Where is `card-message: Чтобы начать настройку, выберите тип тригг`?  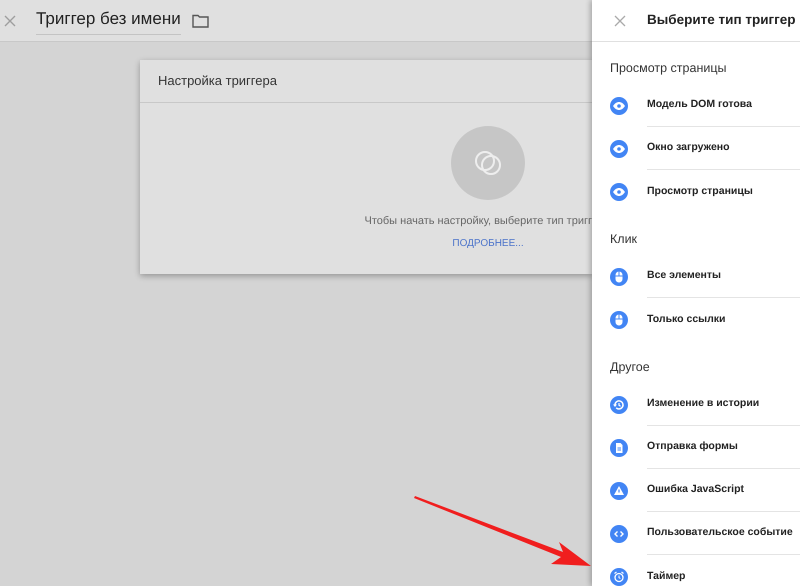 card-message: Чтобы начать настройку, выберите тип тригг is located at coordinates (478, 221).